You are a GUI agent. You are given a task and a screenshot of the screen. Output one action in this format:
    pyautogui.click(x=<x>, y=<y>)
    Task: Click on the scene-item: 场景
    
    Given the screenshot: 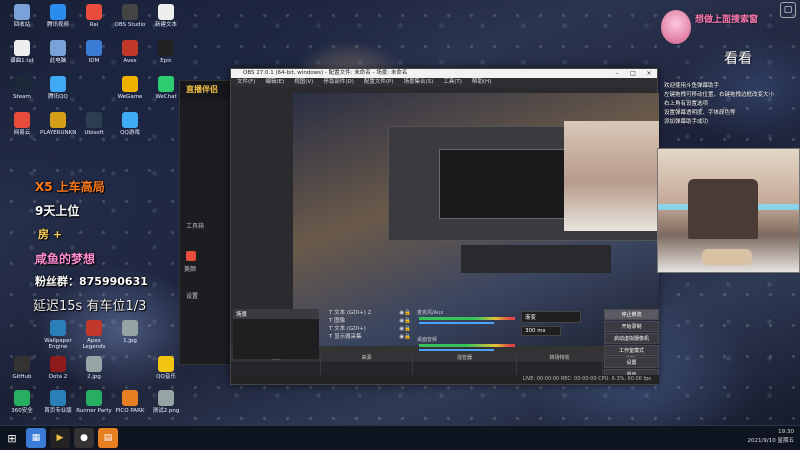 What is the action you would take?
    pyautogui.click(x=276, y=314)
    